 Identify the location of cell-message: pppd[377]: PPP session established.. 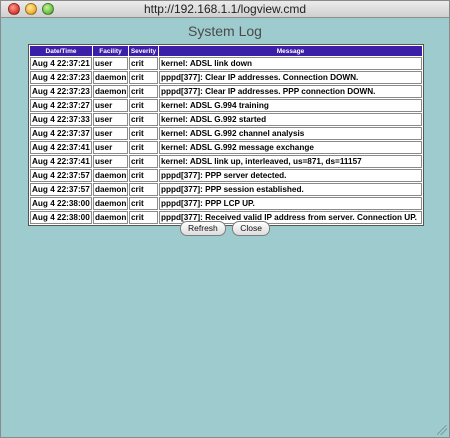
(290, 189).